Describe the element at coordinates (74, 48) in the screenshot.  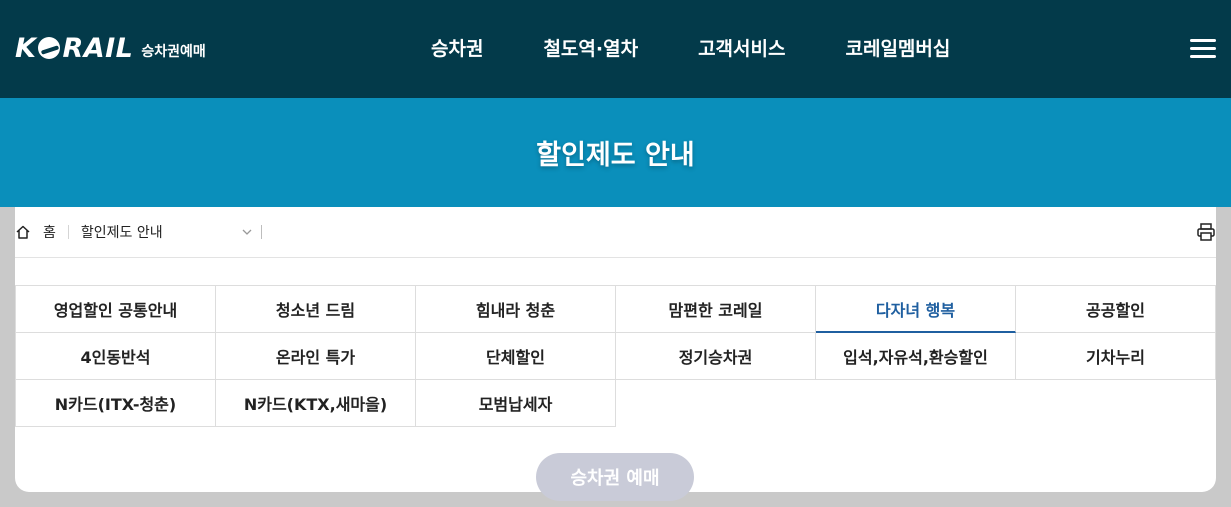
I see `logo-wordmark: K RAIL` at that location.